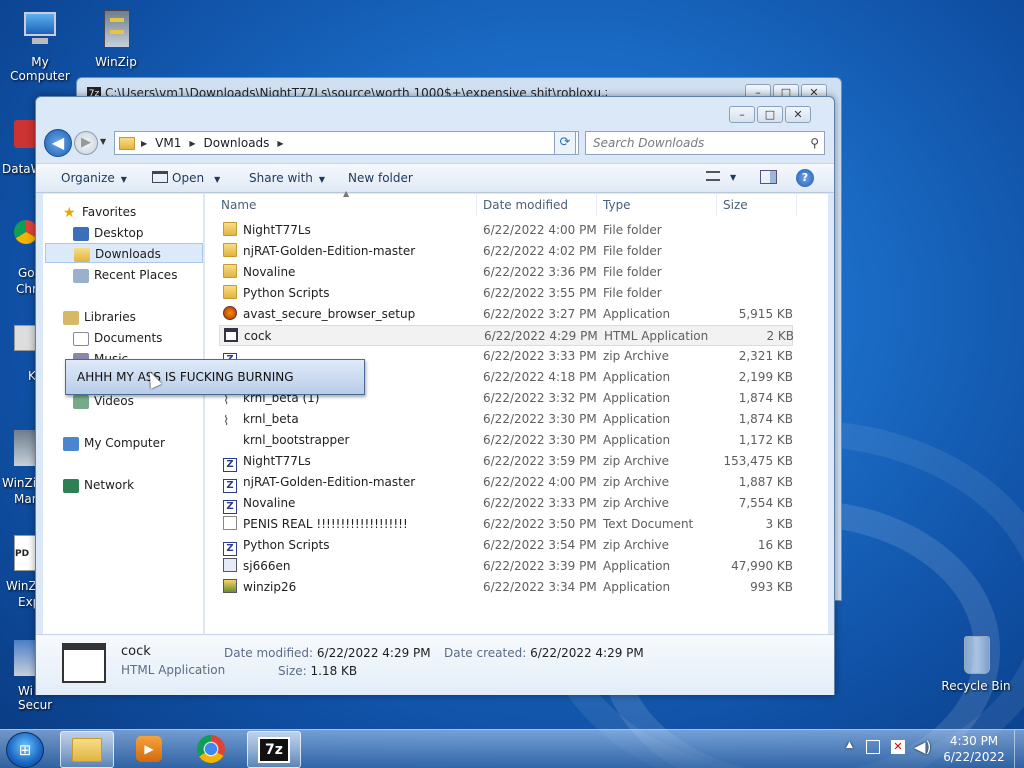 This screenshot has width=1024, height=768. Describe the element at coordinates (168, 143) in the screenshot. I see `breadcrumb-vm1: VM1` at that location.